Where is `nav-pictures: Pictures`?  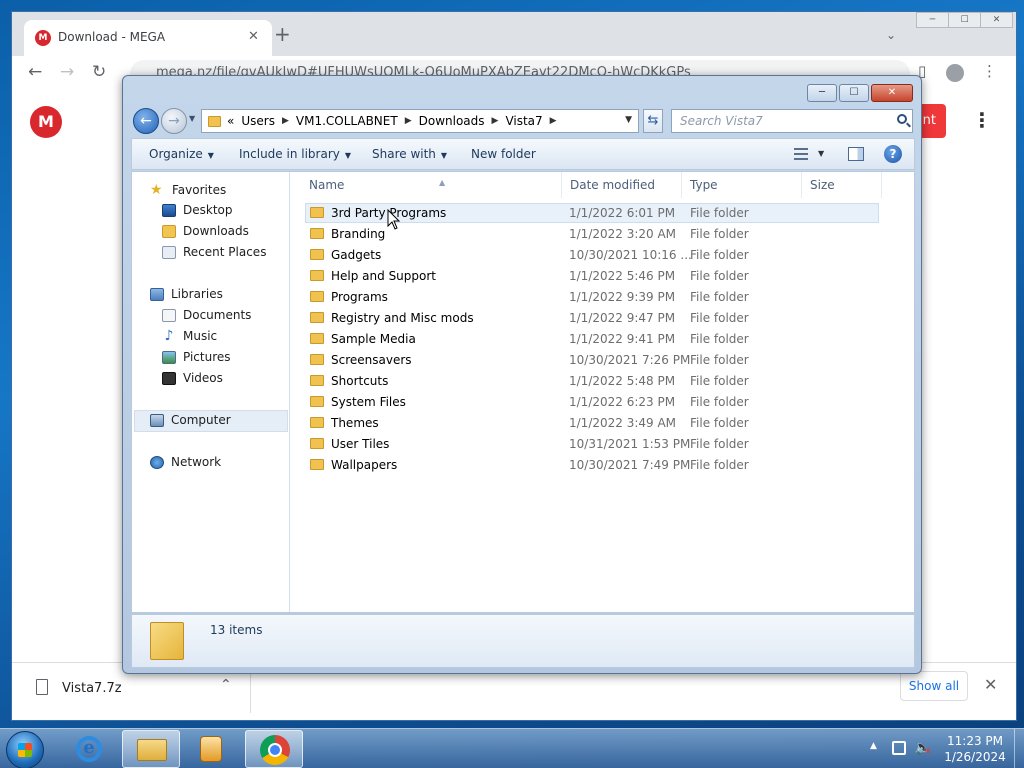 nav-pictures: Pictures is located at coordinates (196, 357).